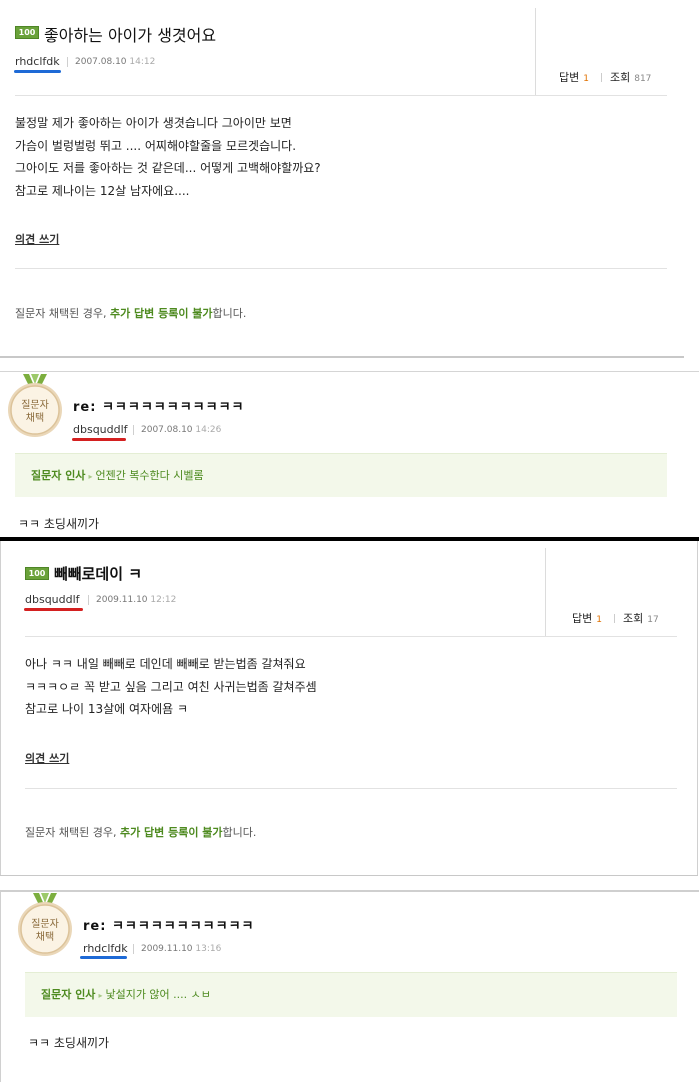  I want to click on time-value: 12:12, so click(163, 600).